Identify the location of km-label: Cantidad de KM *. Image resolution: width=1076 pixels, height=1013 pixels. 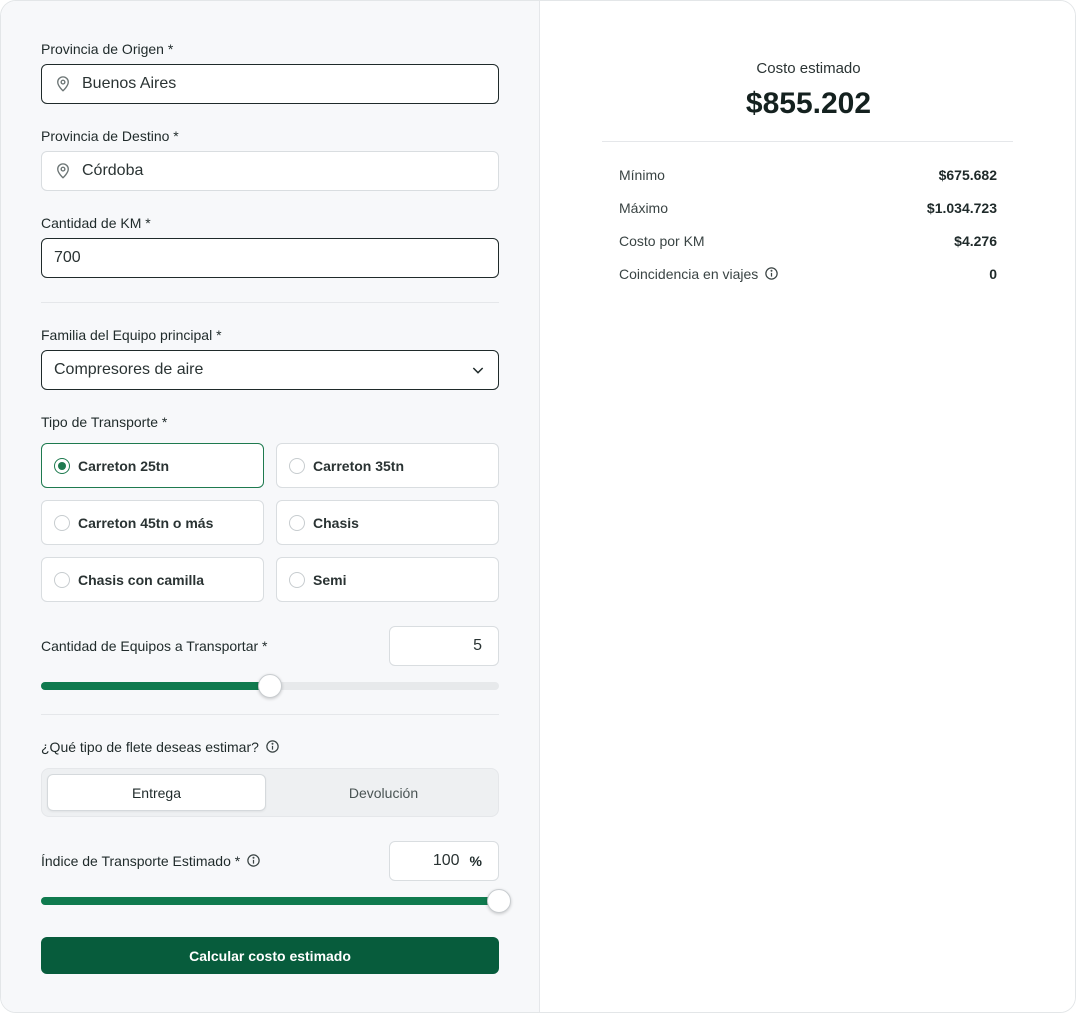
(96, 223).